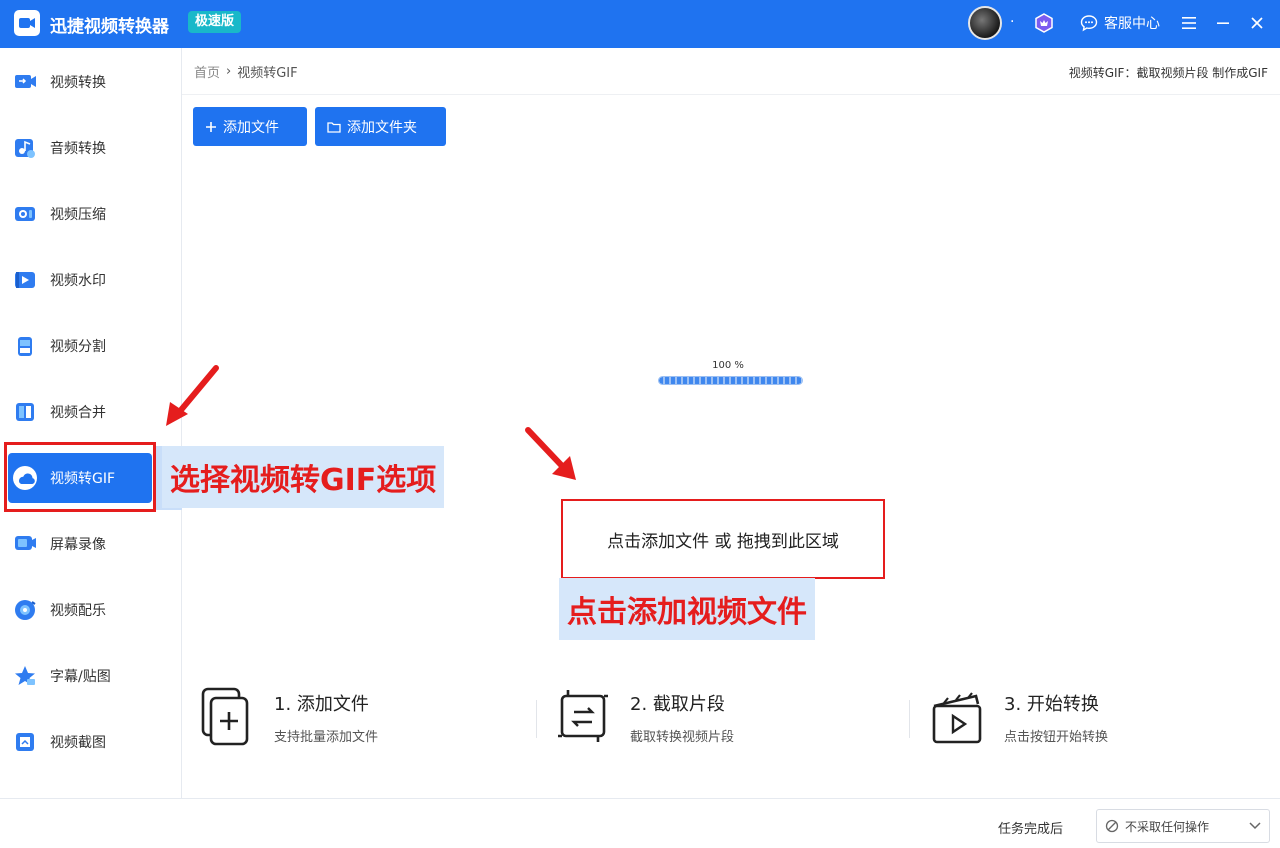  I want to click on after-task-select-value: 不采取任何操作, so click(1167, 826).